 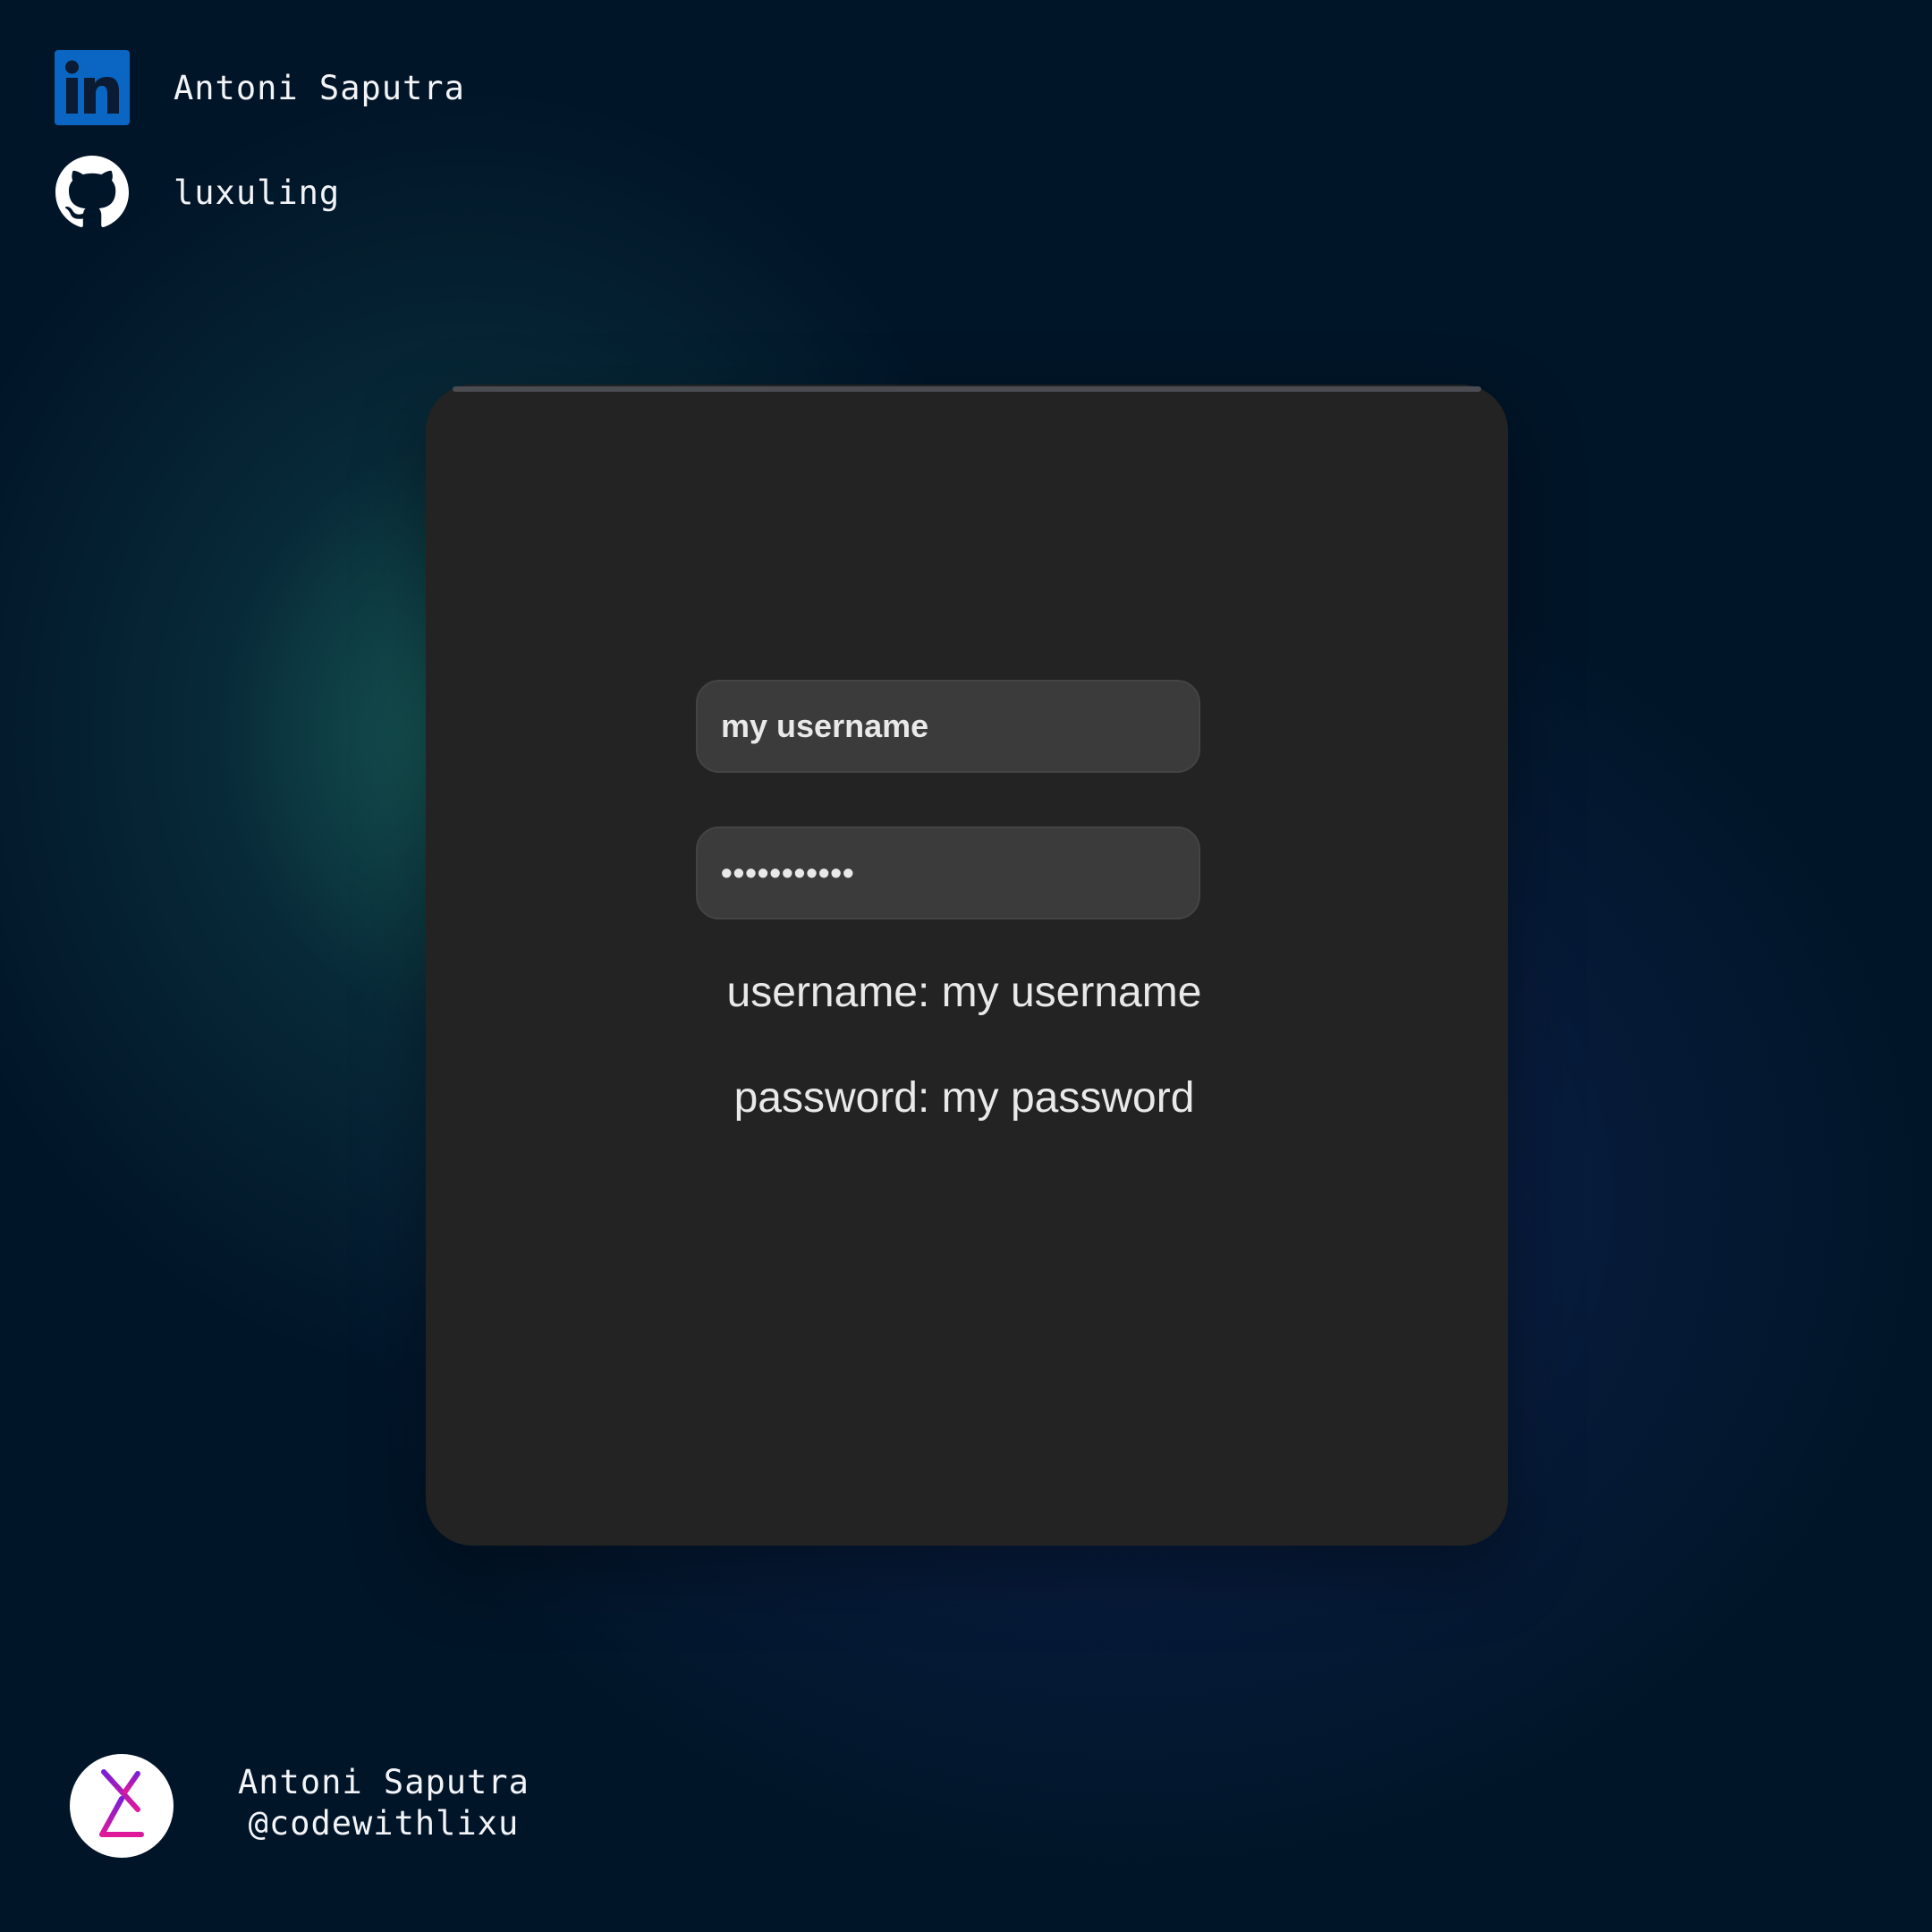 I want to click on github-icon, so click(x=92, y=192).